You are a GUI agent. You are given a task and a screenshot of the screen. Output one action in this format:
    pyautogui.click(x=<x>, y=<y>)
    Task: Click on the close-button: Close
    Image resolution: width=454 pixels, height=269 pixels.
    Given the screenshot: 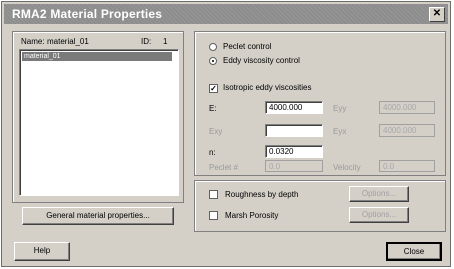 What is the action you would take?
    pyautogui.click(x=414, y=251)
    